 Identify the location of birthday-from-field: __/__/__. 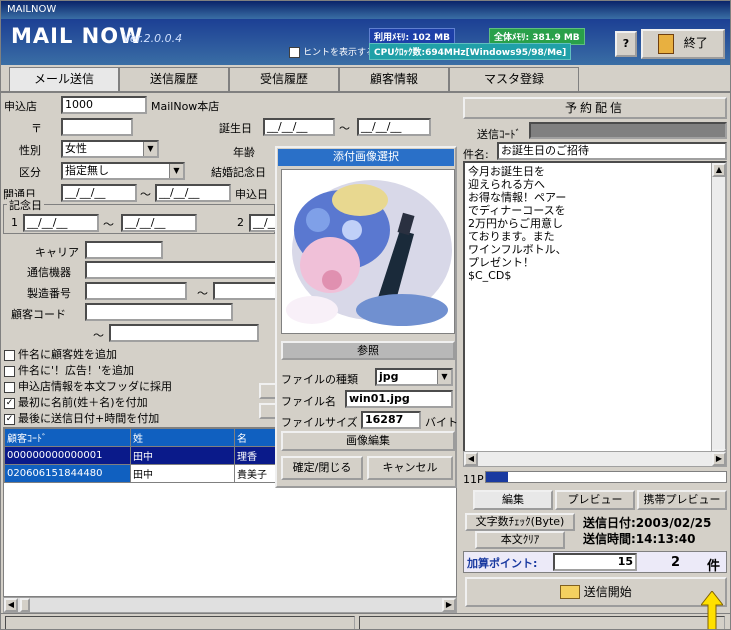
(299, 127).